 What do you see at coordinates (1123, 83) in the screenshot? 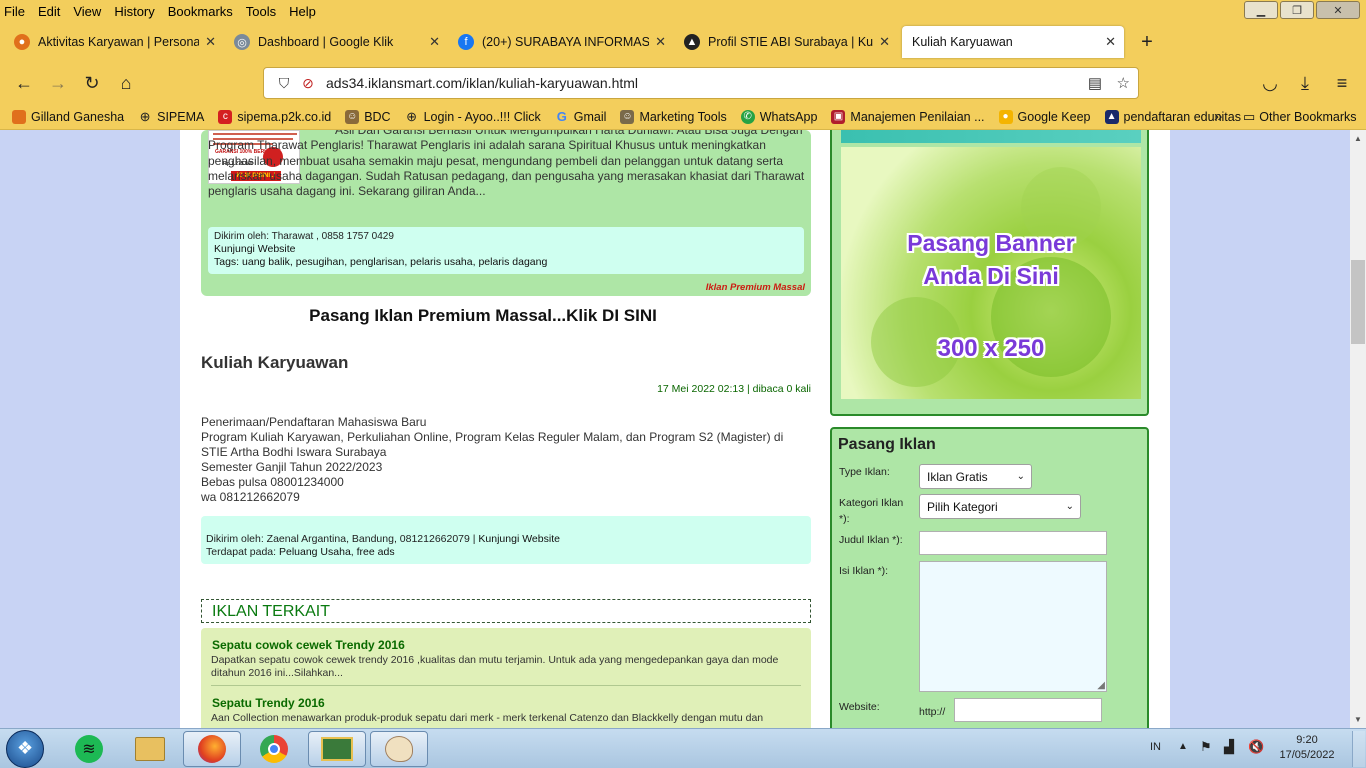
I see `bookmark-star-icon: ☆` at bounding box center [1123, 83].